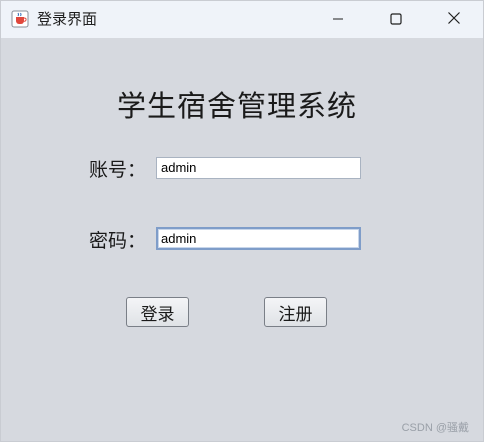 The width and height of the screenshot is (484, 442). I want to click on login-button: 登录, so click(157, 312).